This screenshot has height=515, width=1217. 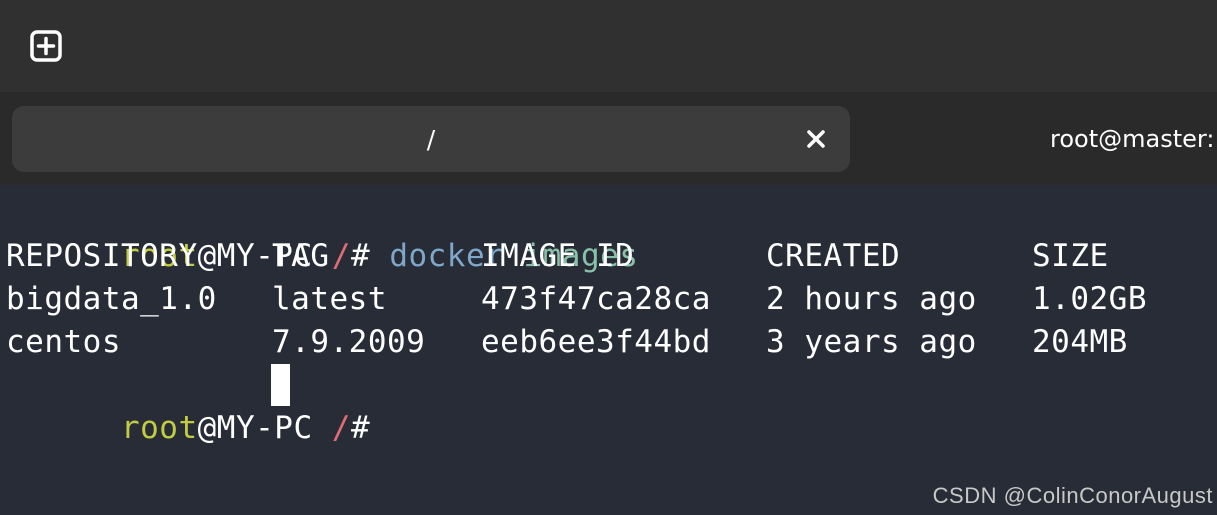 I want to click on prompt-line: root@MY-PC /#, so click(x=206, y=405).